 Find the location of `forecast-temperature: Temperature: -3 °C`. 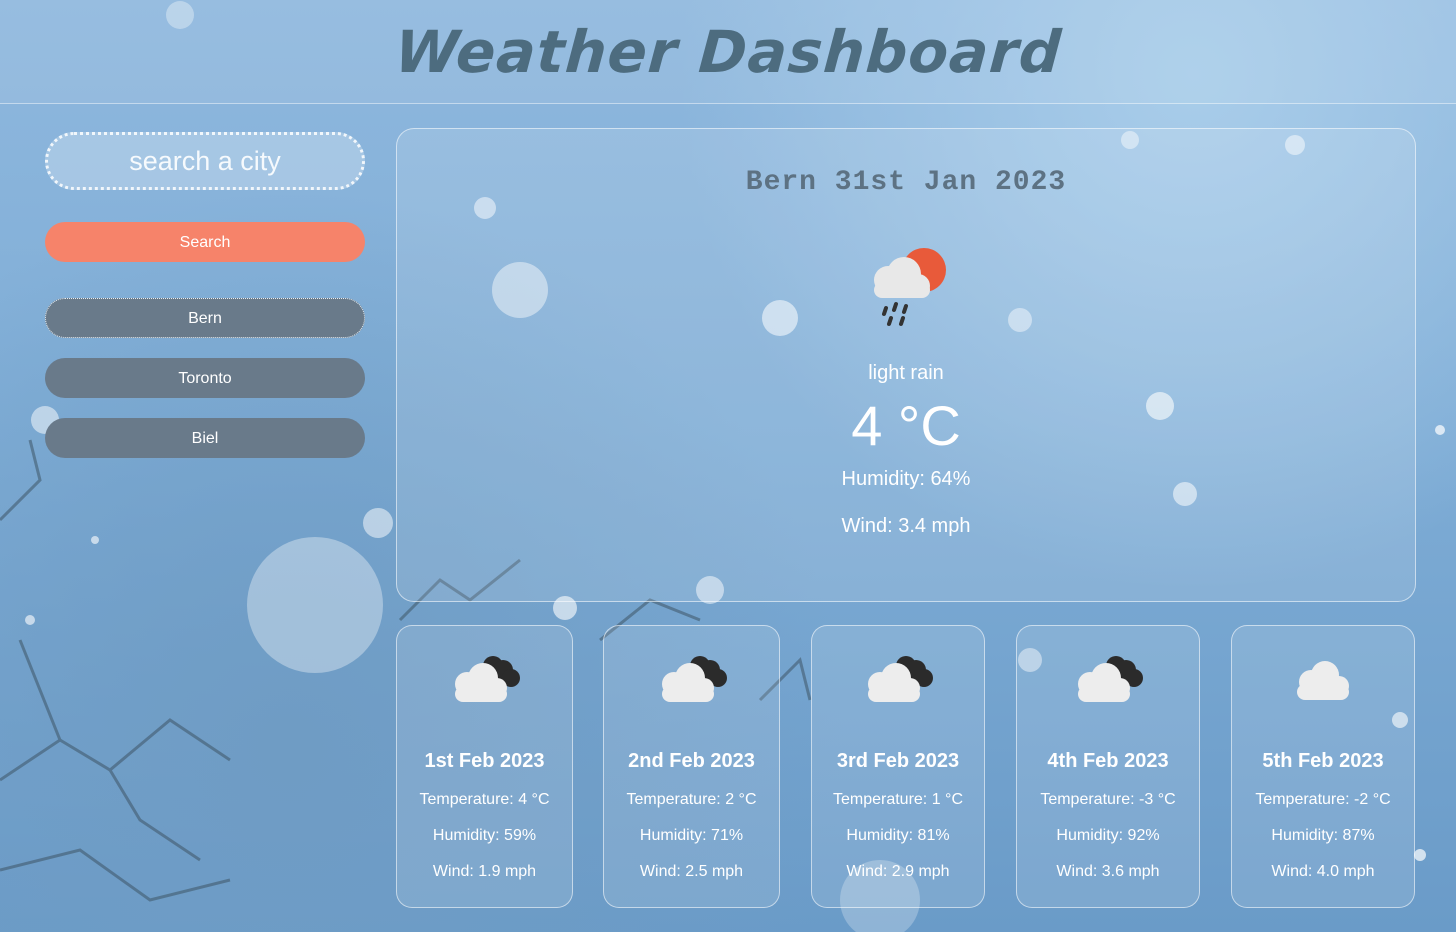

forecast-temperature: Temperature: -3 °C is located at coordinates (1108, 799).